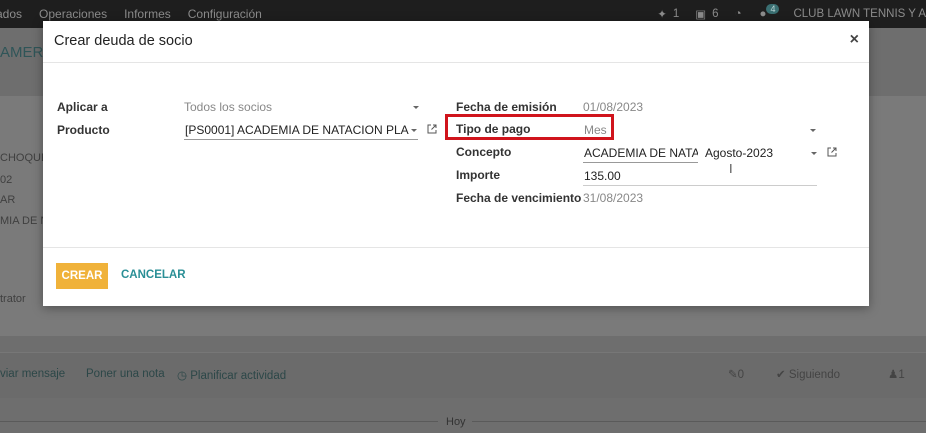 Image resolution: width=926 pixels, height=433 pixels. What do you see at coordinates (456, 276) in the screenshot?
I see `dialog-footer: CREAR CANCELAR` at bounding box center [456, 276].